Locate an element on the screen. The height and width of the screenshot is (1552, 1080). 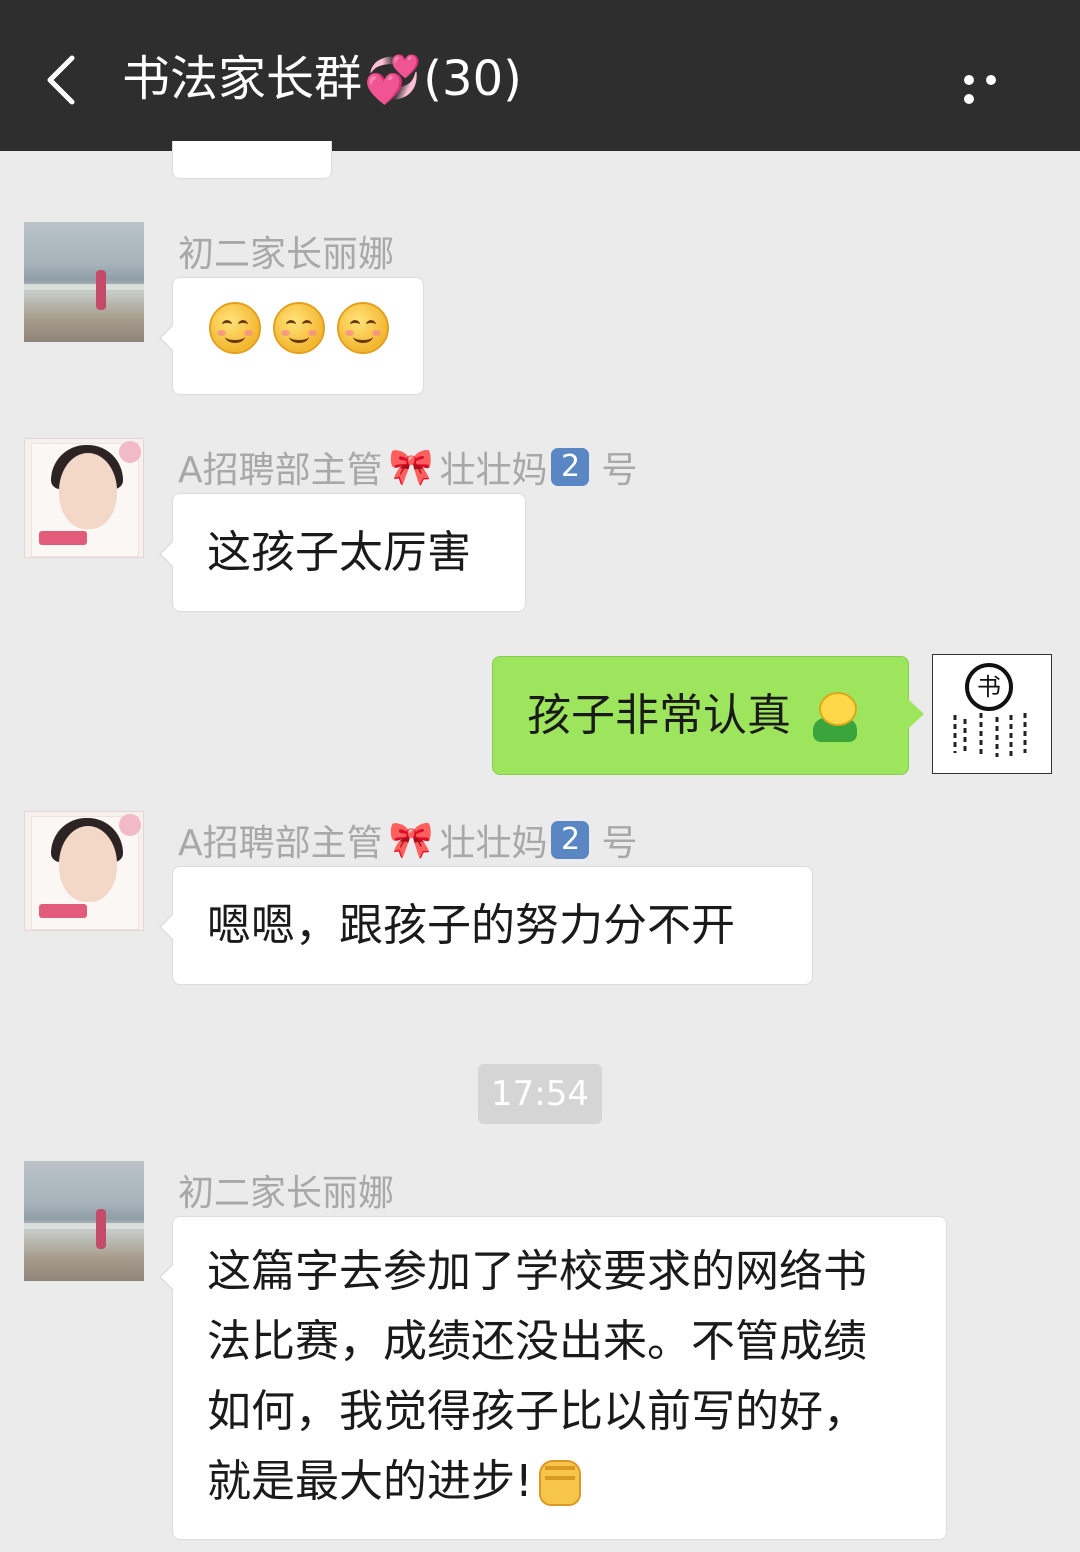
my-avatar: 书 is located at coordinates (992, 714).